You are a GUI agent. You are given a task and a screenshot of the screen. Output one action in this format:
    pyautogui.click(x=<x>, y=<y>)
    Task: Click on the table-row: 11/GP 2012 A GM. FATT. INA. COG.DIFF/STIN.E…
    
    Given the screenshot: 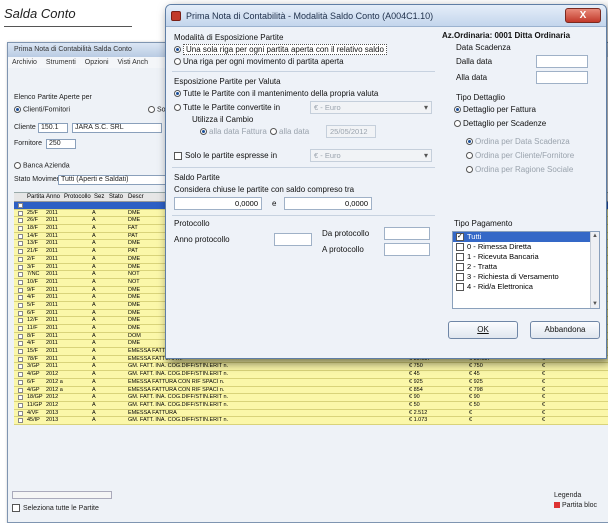 What is the action you would take?
    pyautogui.click(x=311, y=405)
    